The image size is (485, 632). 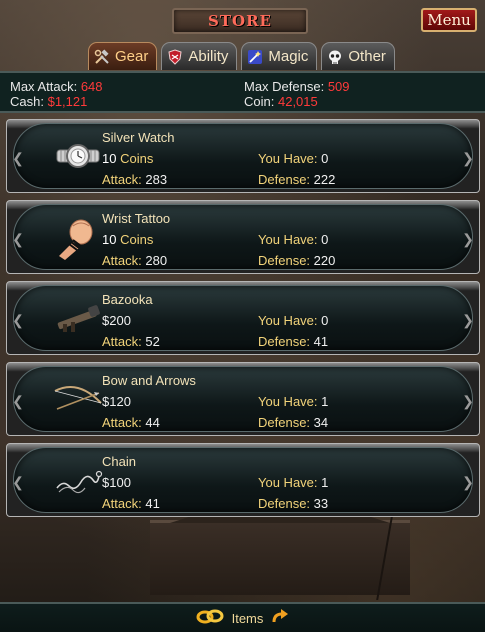 What do you see at coordinates (152, 503) in the screenshot?
I see `item-attack-value: 41` at bounding box center [152, 503].